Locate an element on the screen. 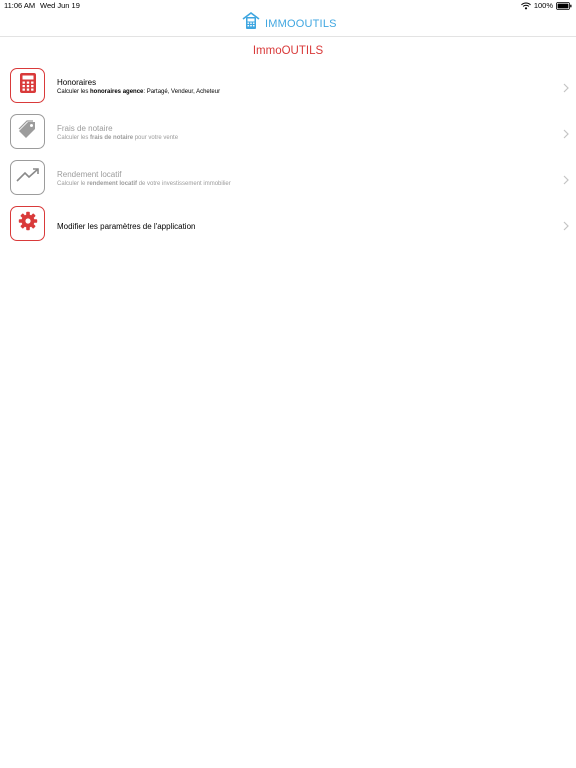 The image size is (576, 768). status-date: Wed Jun 19 is located at coordinates (60, 5).